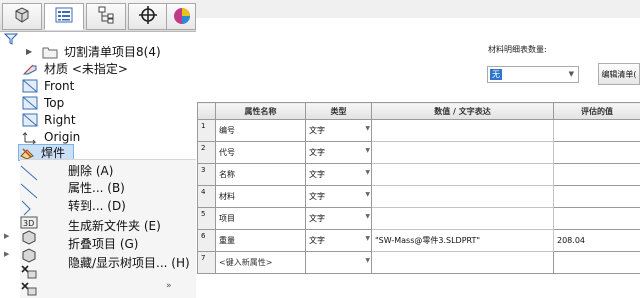 Image resolution: width=640 pixels, height=298 pixels. What do you see at coordinates (260, 196) in the screenshot?
I see `property-name-cell: 材料` at bounding box center [260, 196].